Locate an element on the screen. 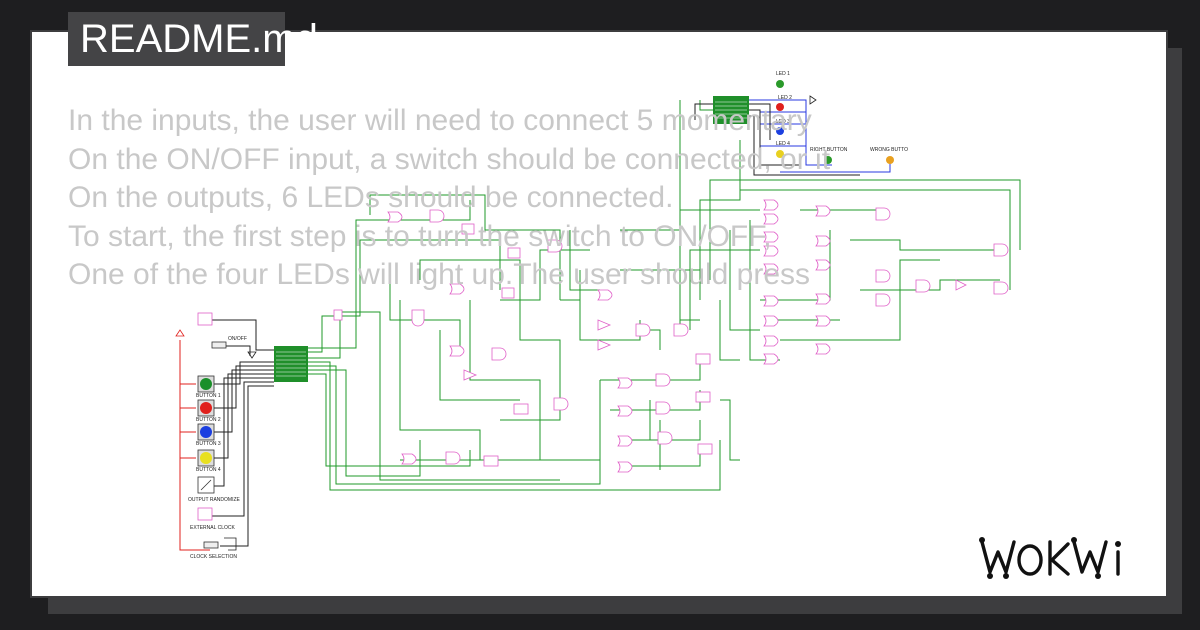  power-icon is located at coordinates (180, 333).